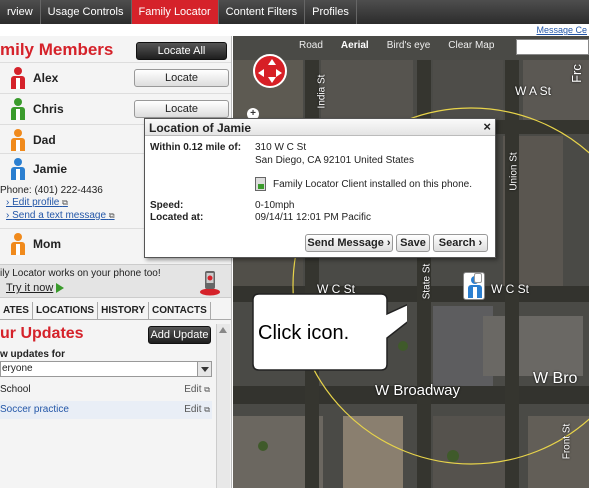 This screenshot has height=488, width=589. What do you see at coordinates (37, 202) in the screenshot?
I see `edit-profile-link: › Edit profile ⧉` at bounding box center [37, 202].